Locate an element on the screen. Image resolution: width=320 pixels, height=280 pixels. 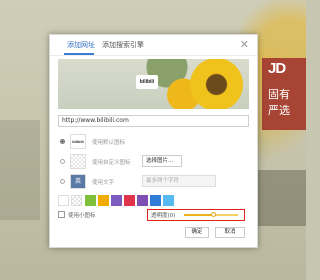
dialog-tabs: 添加网址 添加搜索引擎 ✕ is located at coordinates (153, 45).